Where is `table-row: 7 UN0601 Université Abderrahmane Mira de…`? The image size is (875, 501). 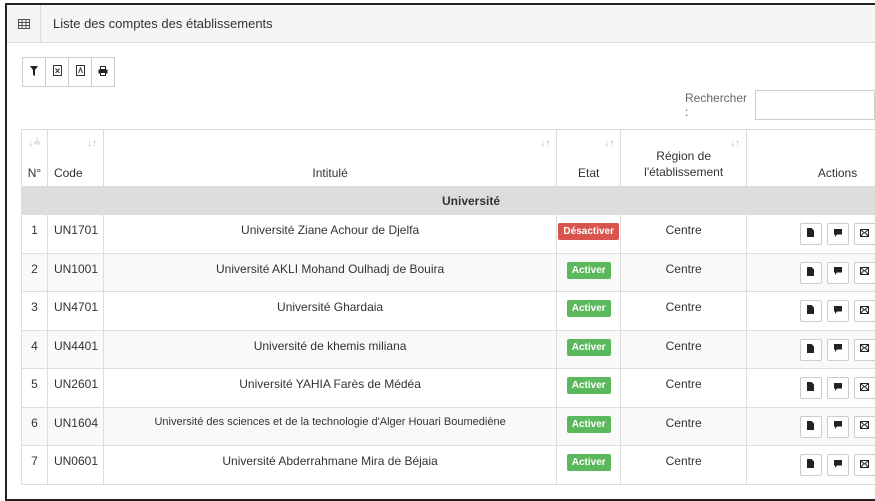 table-row: 7 UN0601 Université Abderrahmane Mira de… is located at coordinates (448, 465).